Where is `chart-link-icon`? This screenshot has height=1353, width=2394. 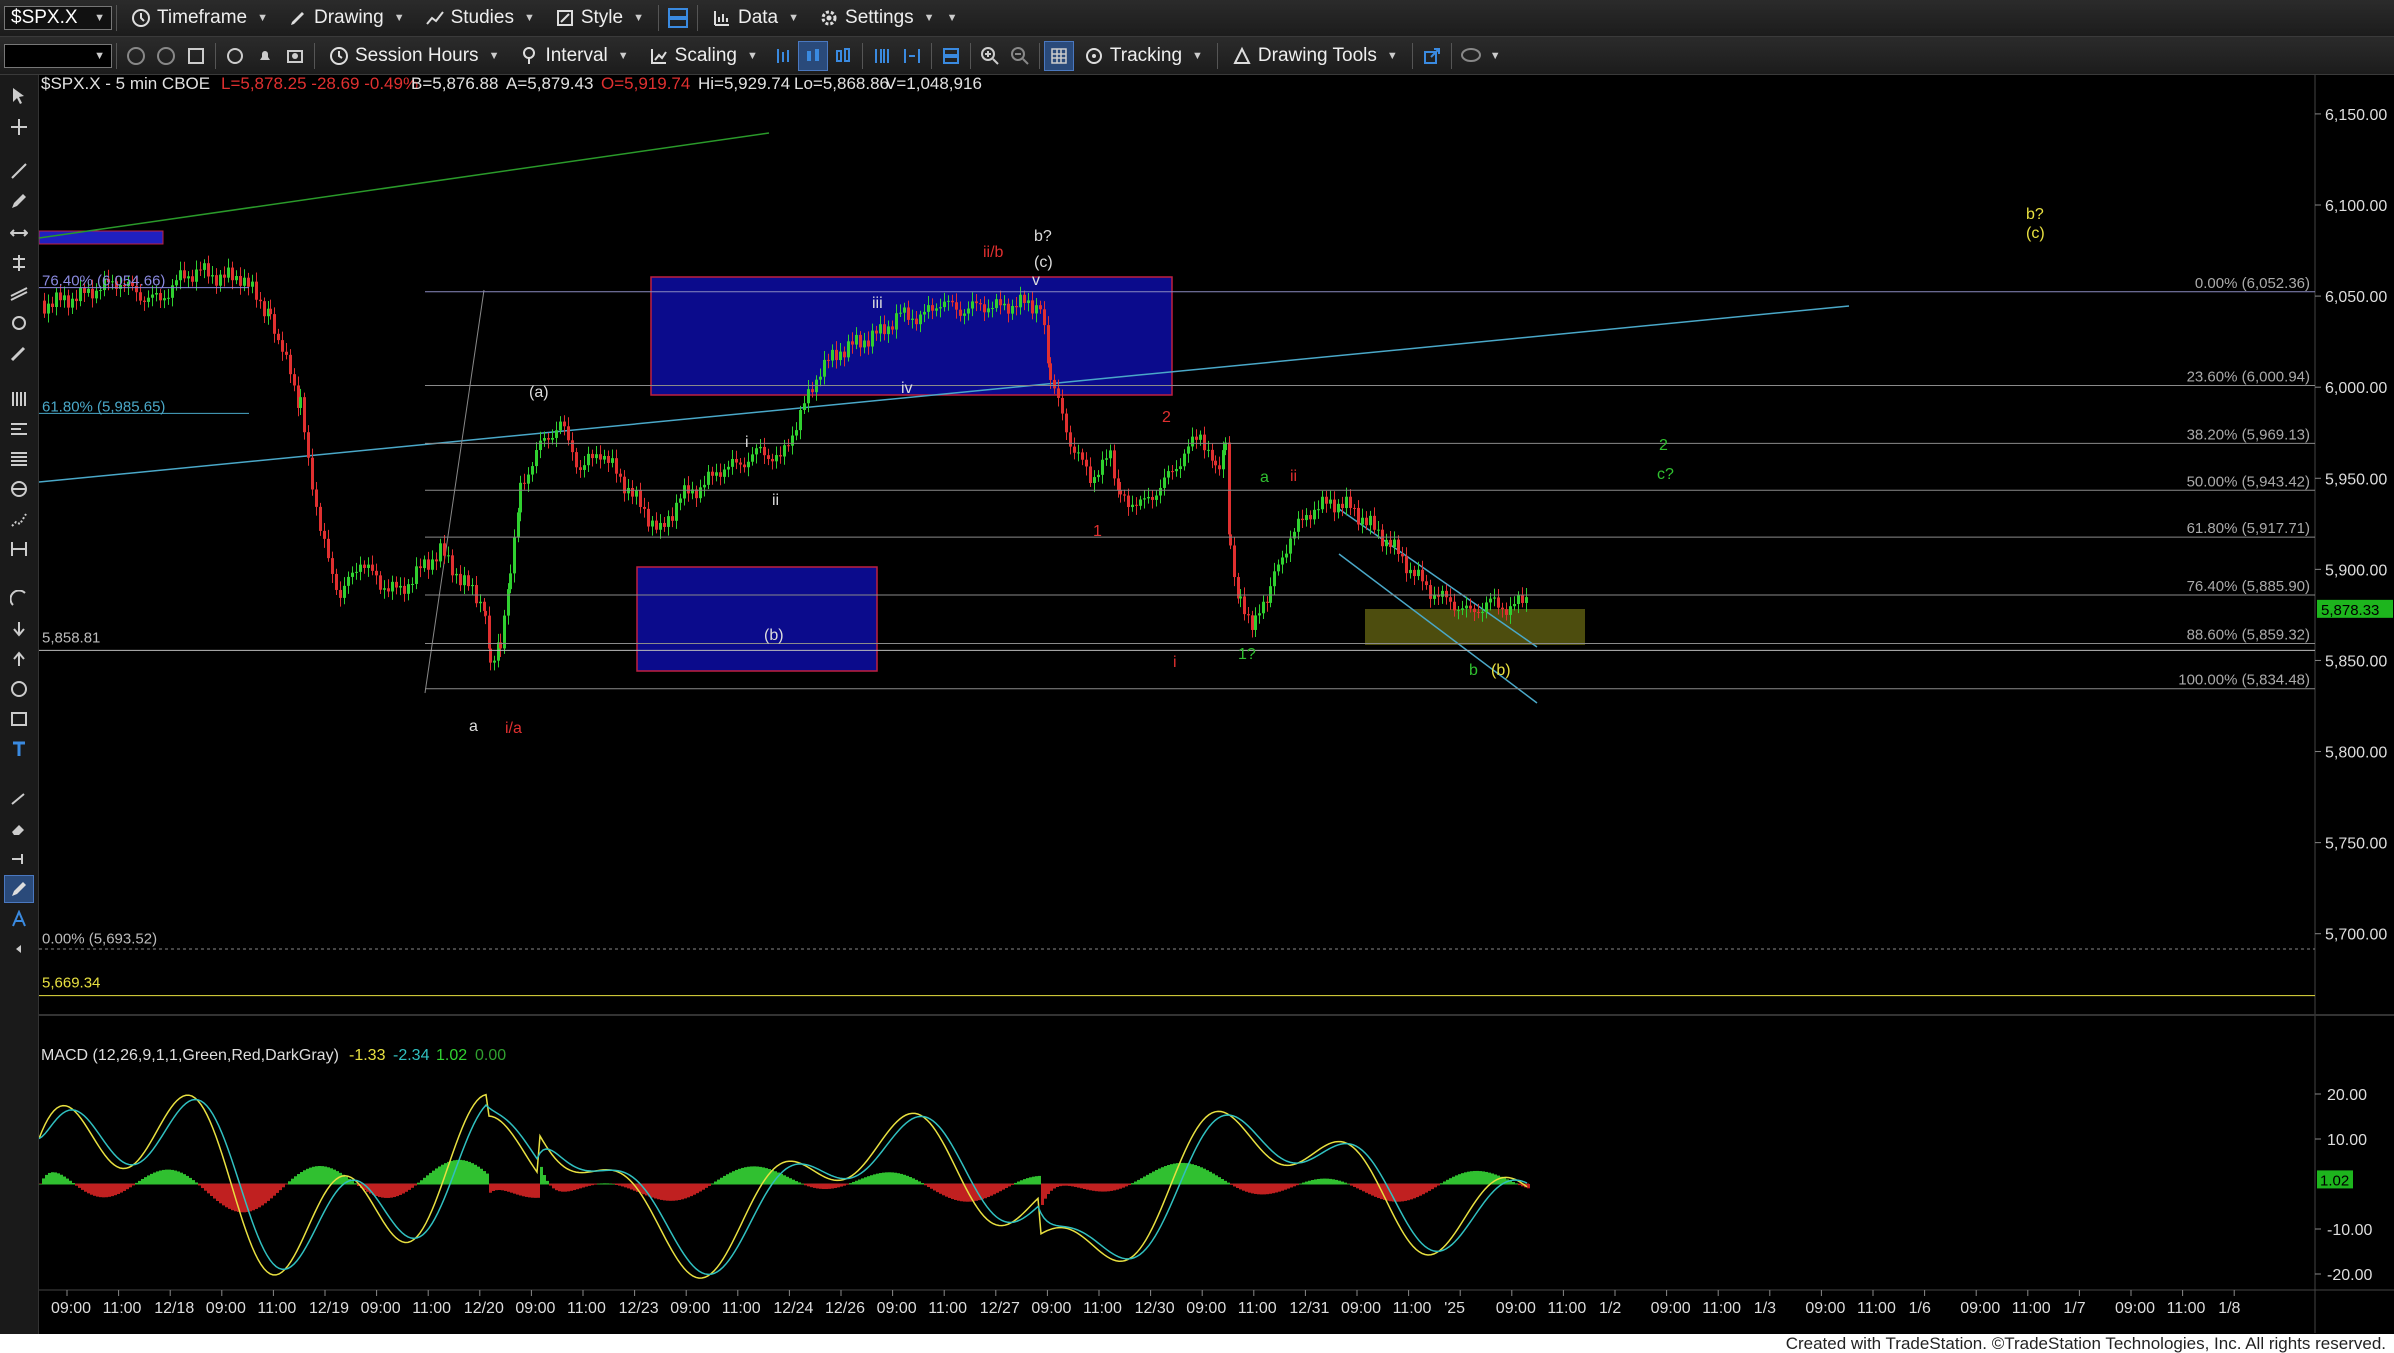
chart-link-icon is located at coordinates (678, 18).